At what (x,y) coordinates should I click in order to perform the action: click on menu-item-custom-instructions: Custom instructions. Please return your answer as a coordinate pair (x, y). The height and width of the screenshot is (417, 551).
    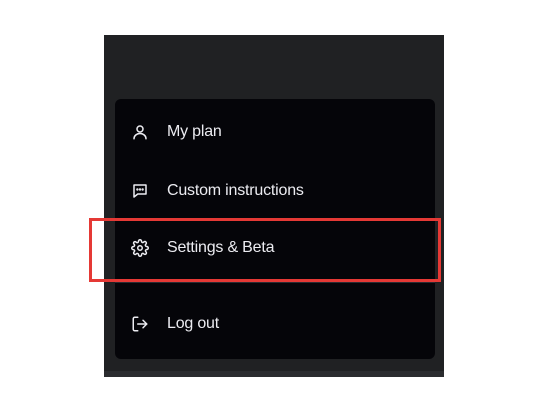
    Looking at the image, I should click on (275, 191).